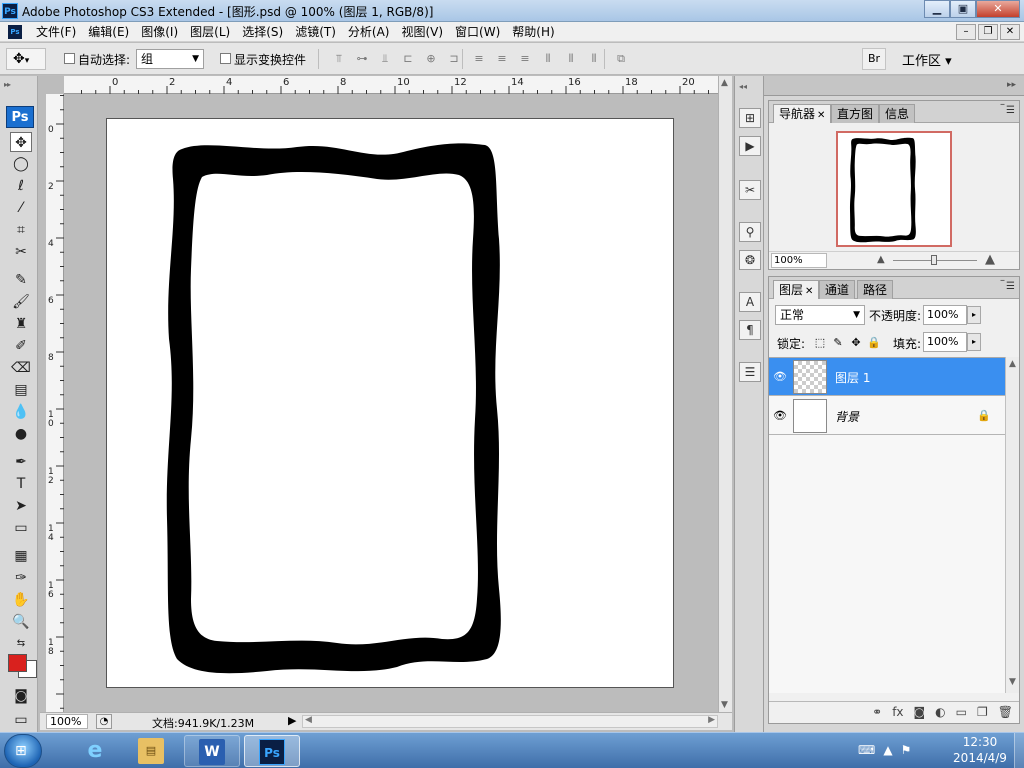 The width and height of the screenshot is (1024, 768). Describe the element at coordinates (974, 342) in the screenshot. I see `fill-slider-arrow: ▸` at that location.